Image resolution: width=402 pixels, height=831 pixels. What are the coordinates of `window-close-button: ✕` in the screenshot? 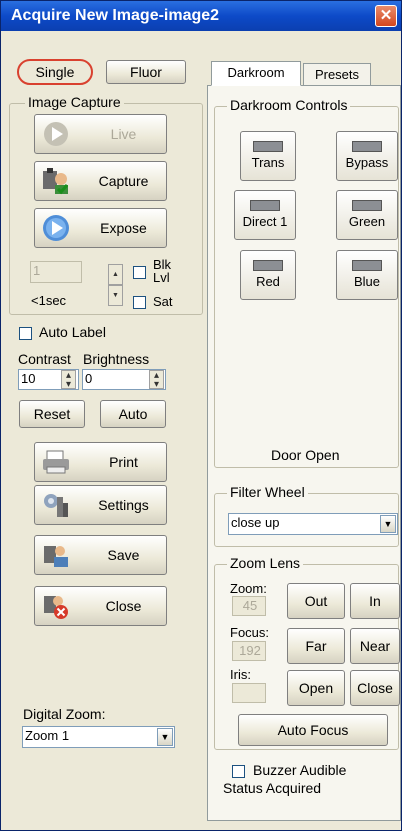 It's located at (386, 16).